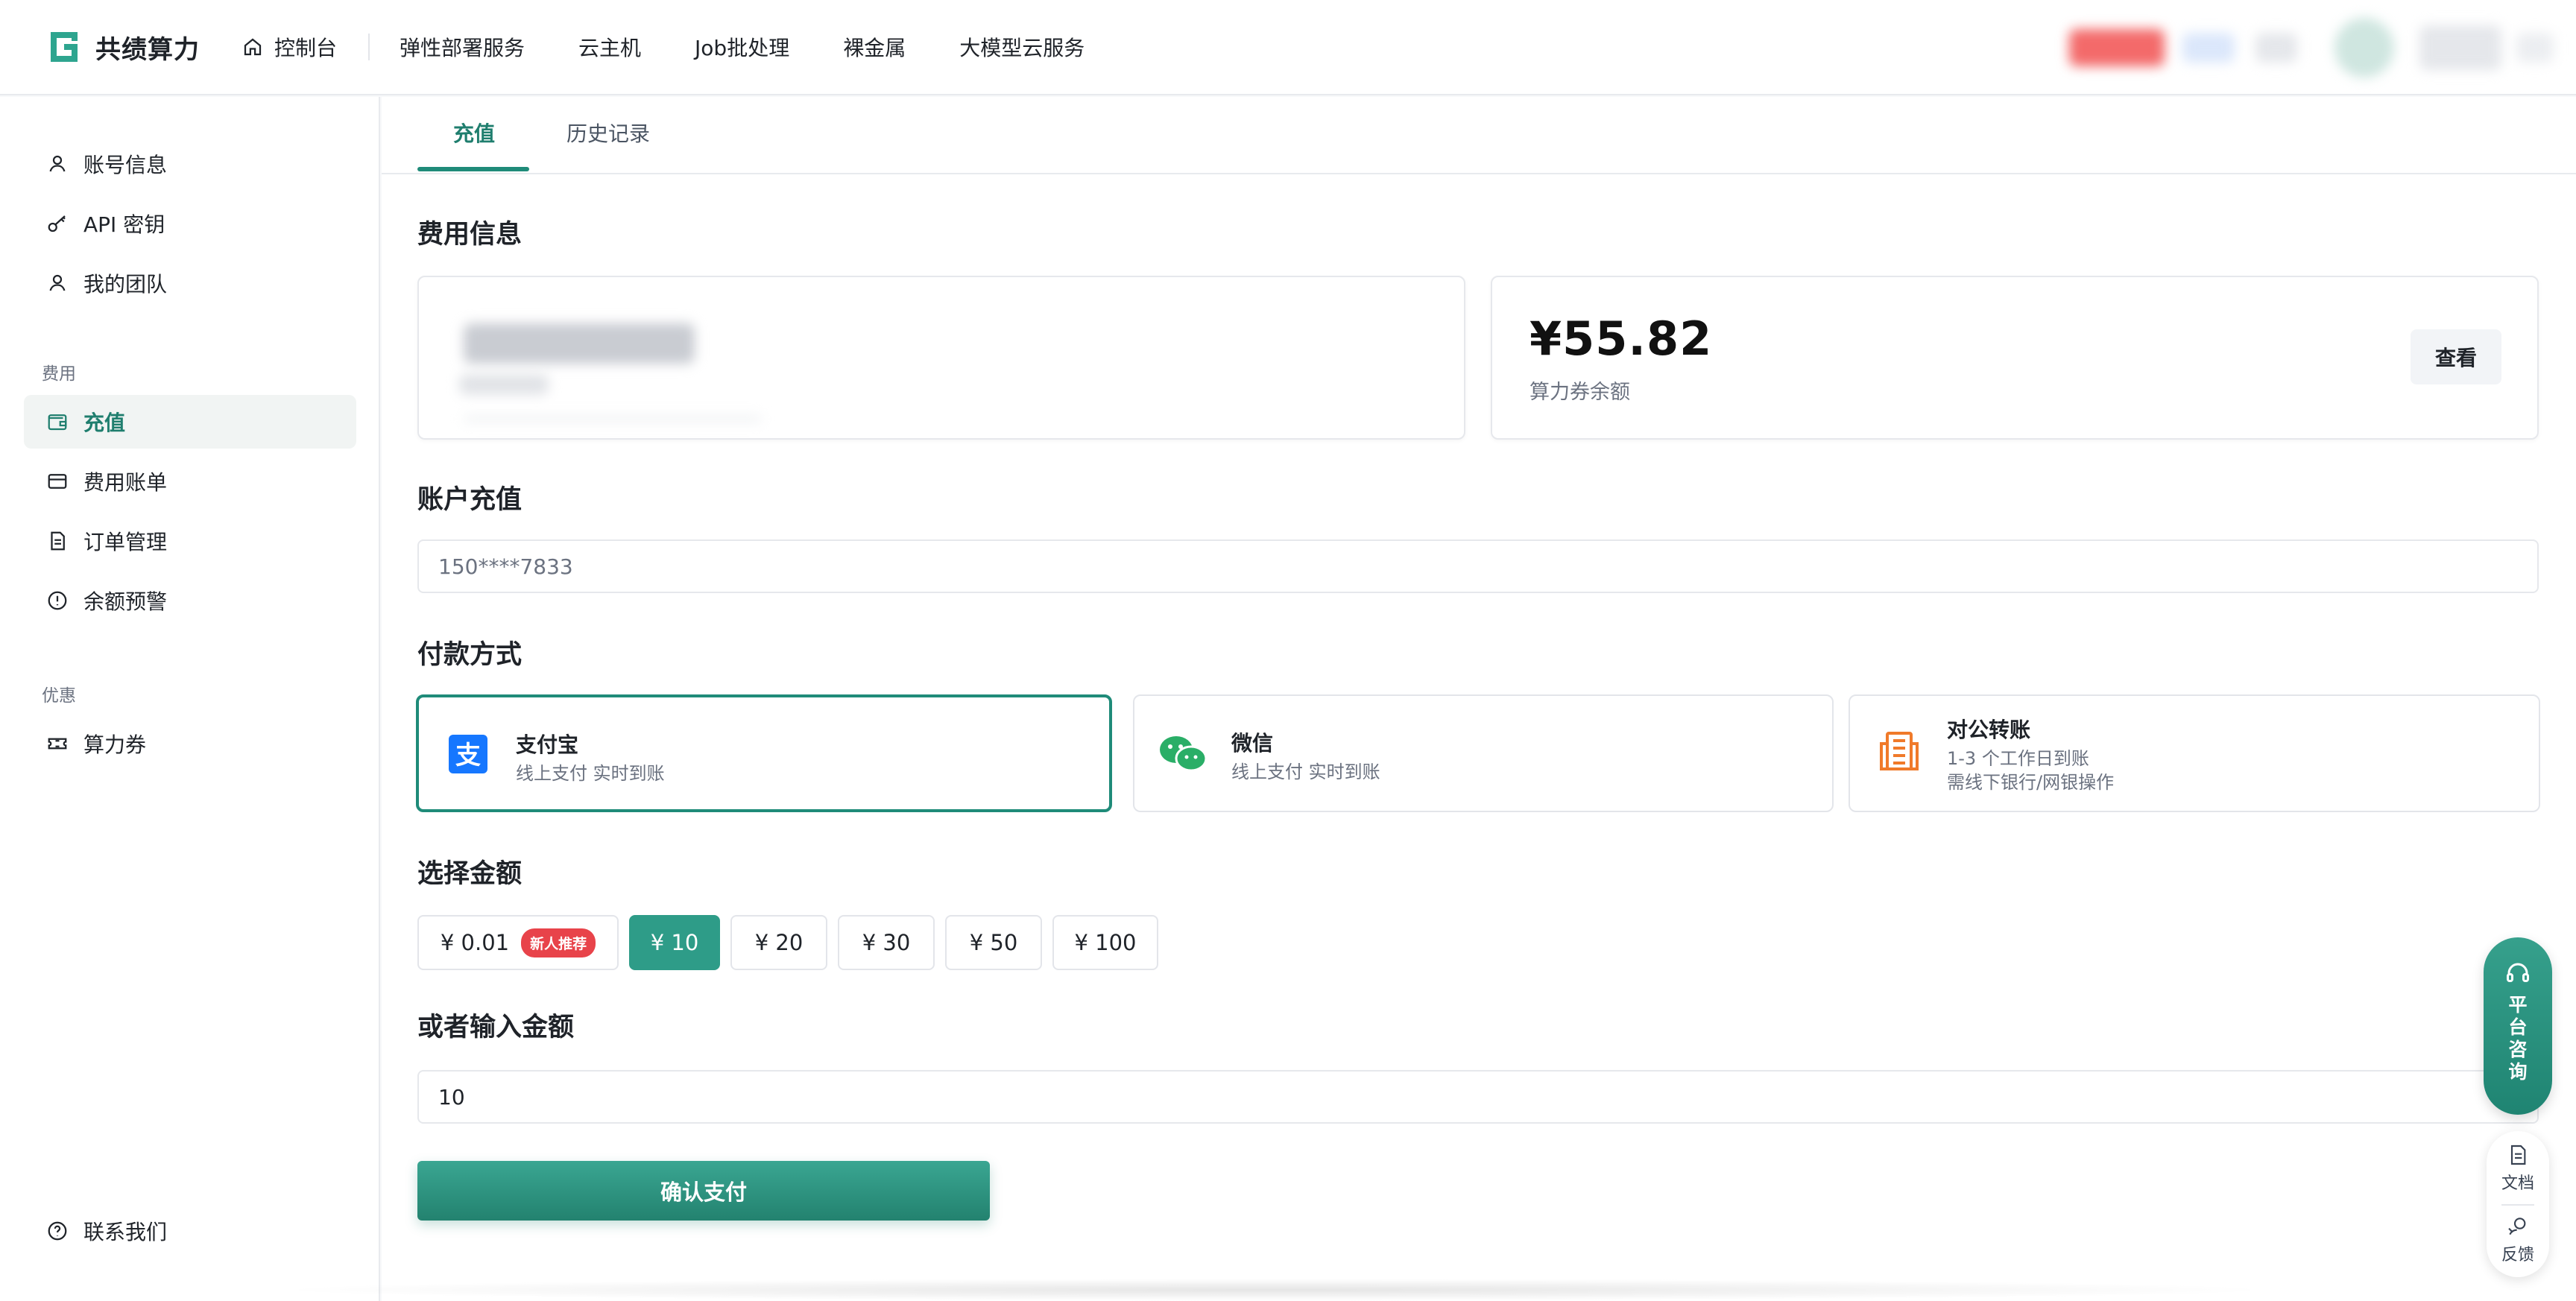 This screenshot has height=1301, width=2576. What do you see at coordinates (1184, 754) in the screenshot?
I see `wechat-icon` at bounding box center [1184, 754].